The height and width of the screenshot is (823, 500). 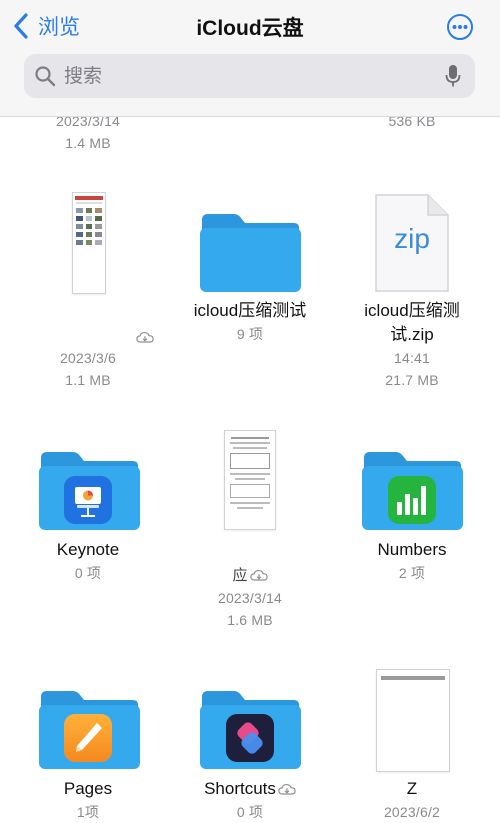 I want to click on item-count: 2 项, so click(x=412, y=573).